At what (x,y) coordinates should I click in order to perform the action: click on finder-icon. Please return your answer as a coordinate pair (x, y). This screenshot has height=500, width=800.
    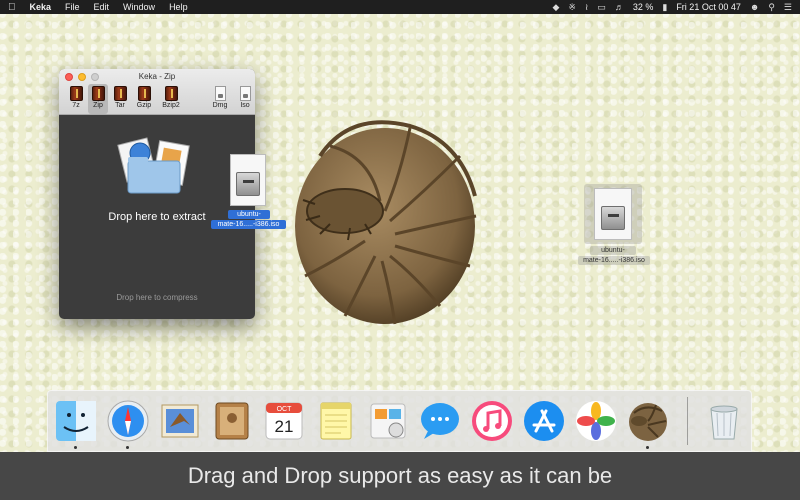
    Looking at the image, I should click on (76, 421).